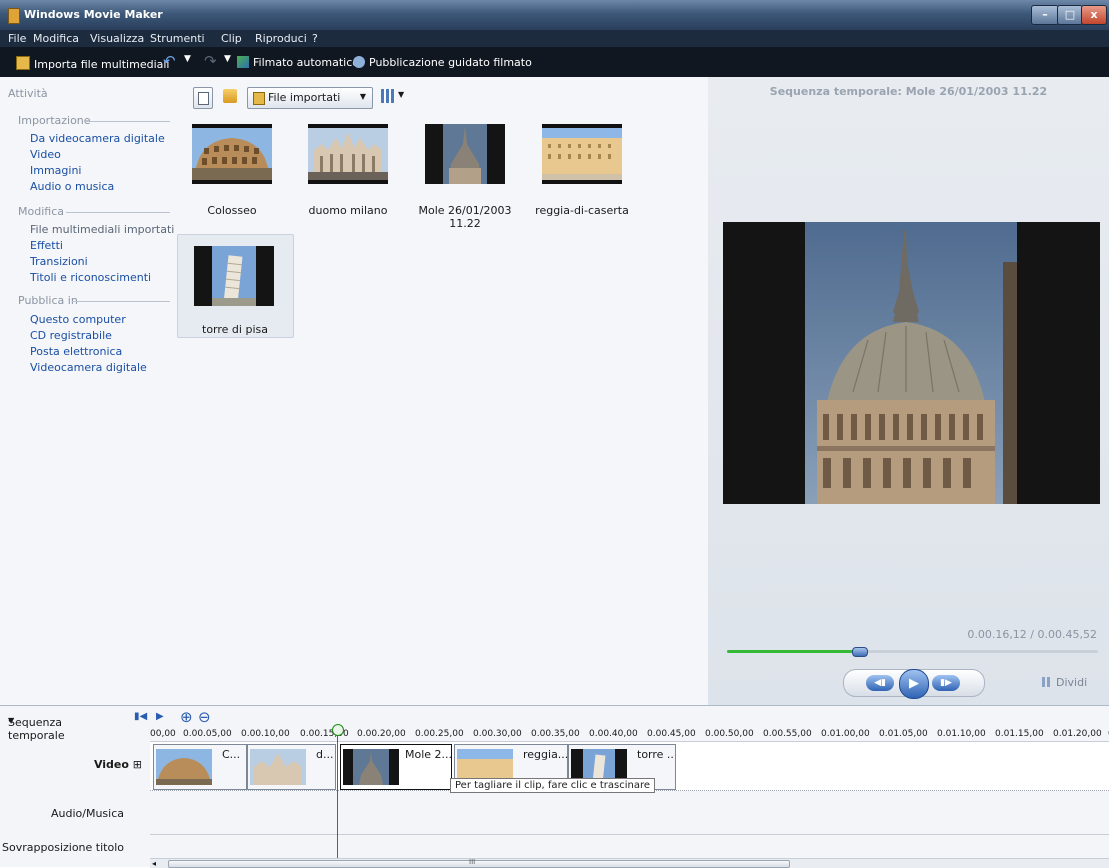 Image resolution: width=1109 pixels, height=868 pixels. I want to click on ruler-tick: 0.00.30,00, so click(497, 734).